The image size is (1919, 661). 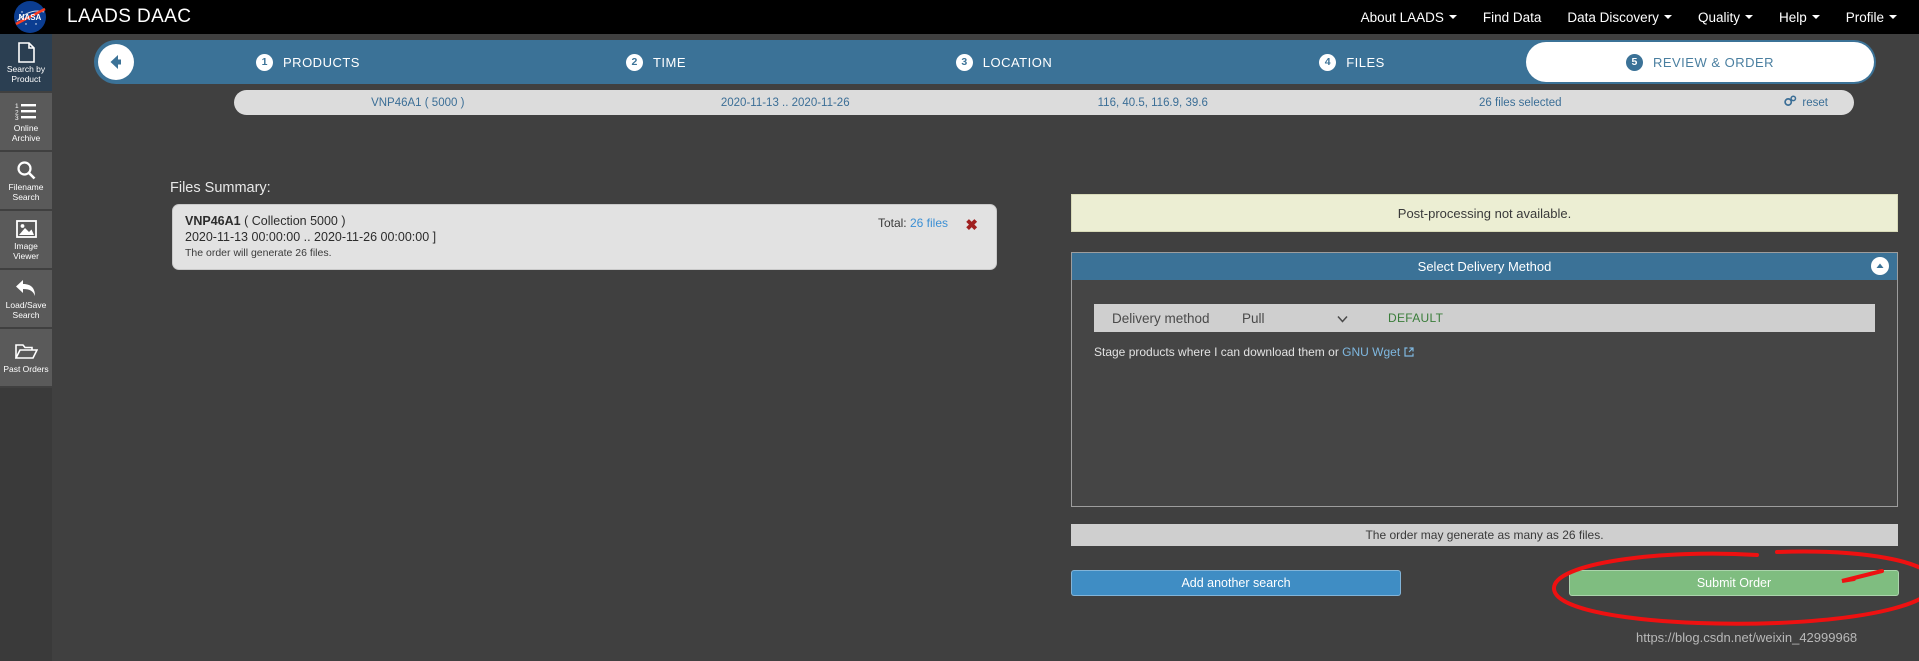 I want to click on nav-label: Profile, so click(x=1864, y=17).